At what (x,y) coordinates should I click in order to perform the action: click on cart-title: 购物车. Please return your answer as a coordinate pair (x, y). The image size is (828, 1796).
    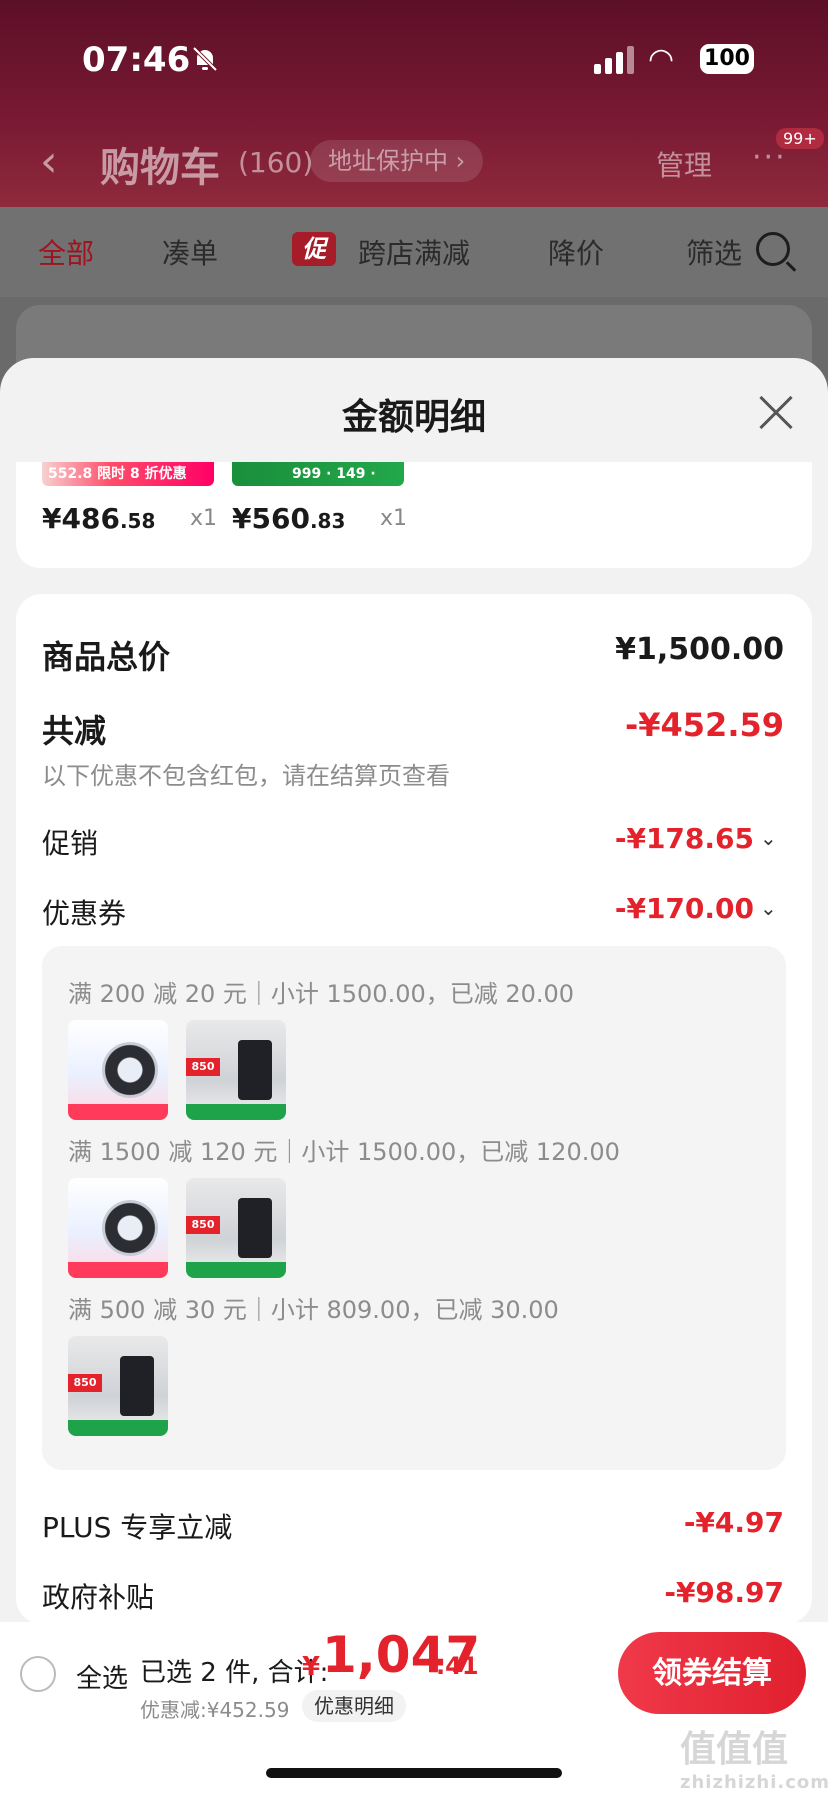
    Looking at the image, I should click on (160, 168).